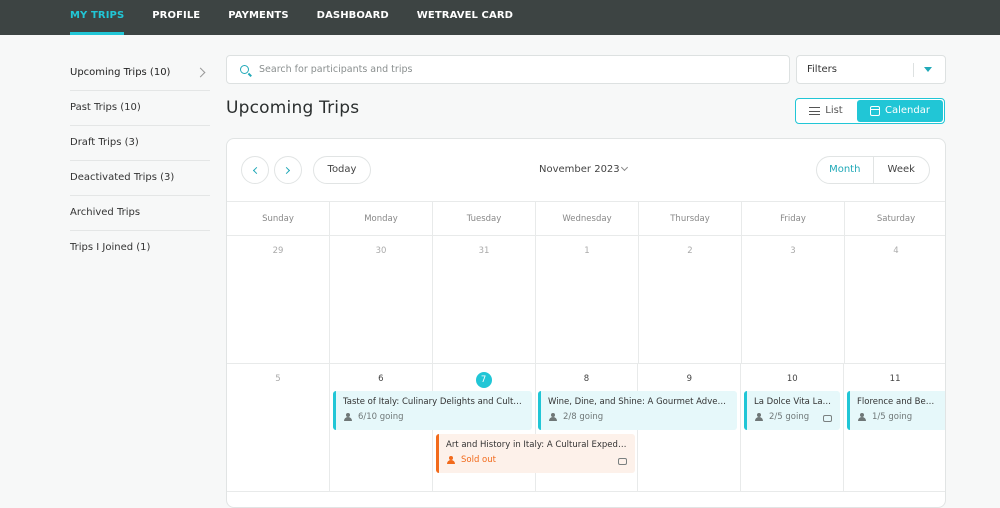 The width and height of the screenshot is (1000, 508). Describe the element at coordinates (834, 110) in the screenshot. I see `list-view-label: List` at that location.